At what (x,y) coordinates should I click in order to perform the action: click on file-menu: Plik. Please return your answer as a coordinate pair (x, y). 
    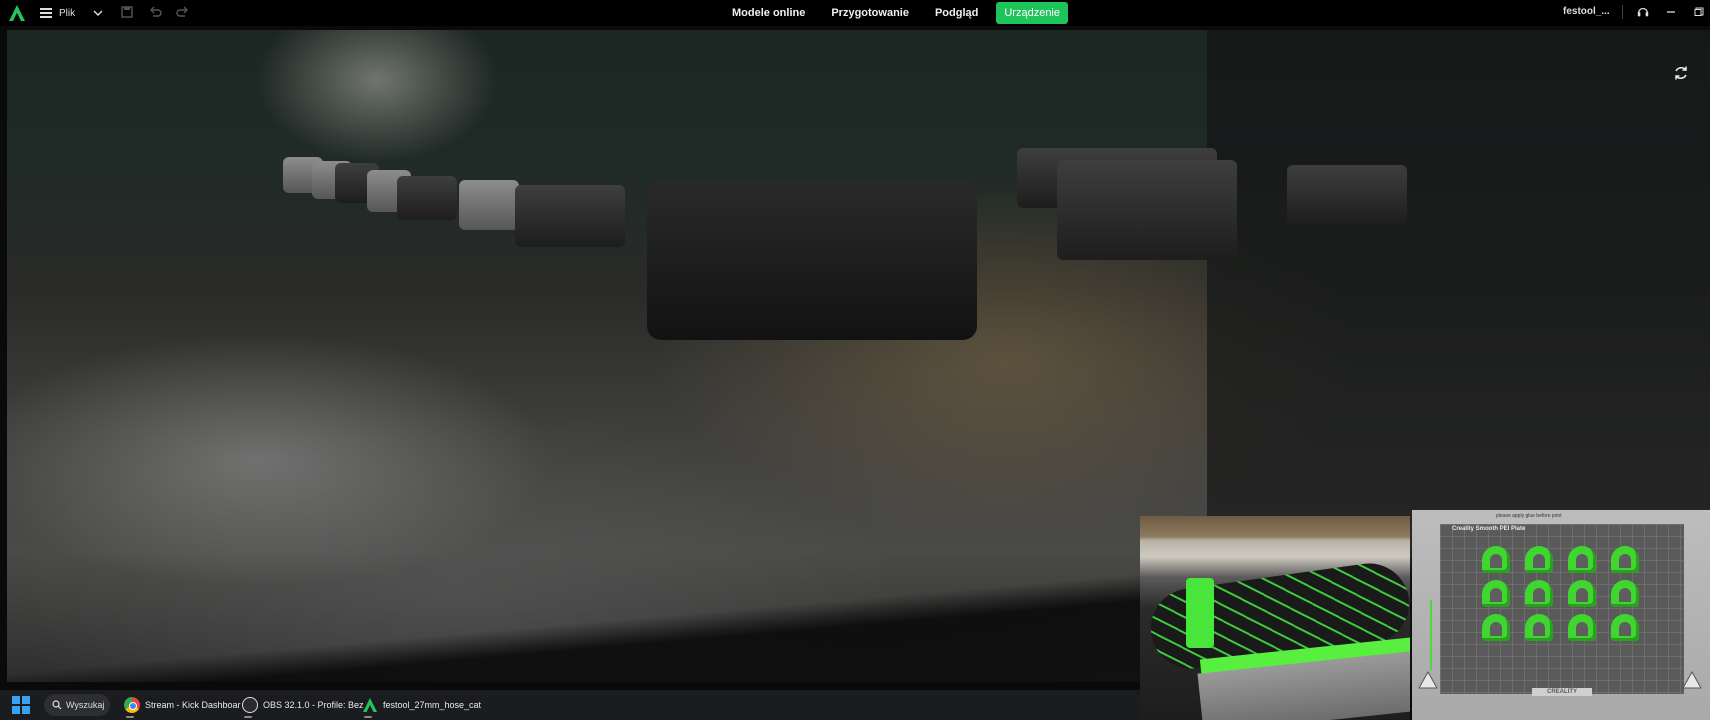
    Looking at the image, I should click on (71, 13).